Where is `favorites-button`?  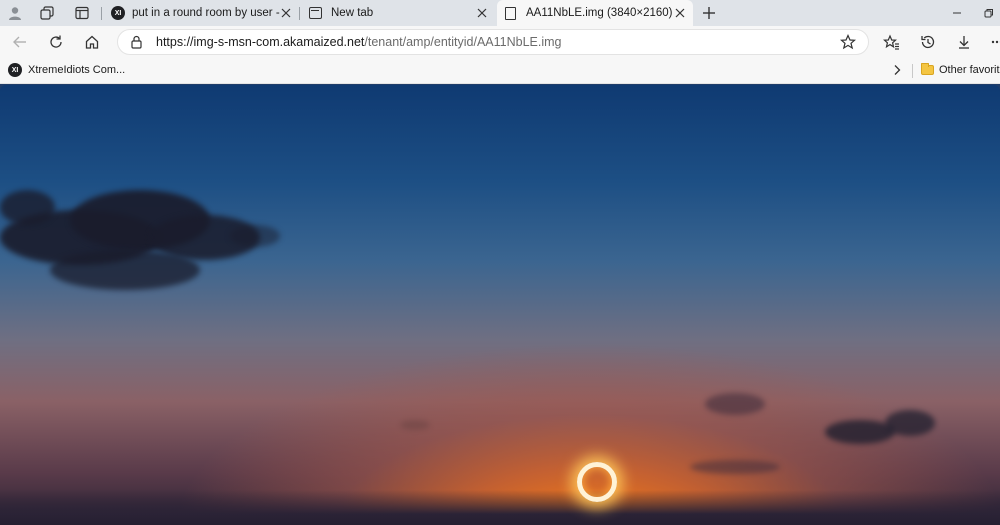
favorites-button is located at coordinates (891, 42).